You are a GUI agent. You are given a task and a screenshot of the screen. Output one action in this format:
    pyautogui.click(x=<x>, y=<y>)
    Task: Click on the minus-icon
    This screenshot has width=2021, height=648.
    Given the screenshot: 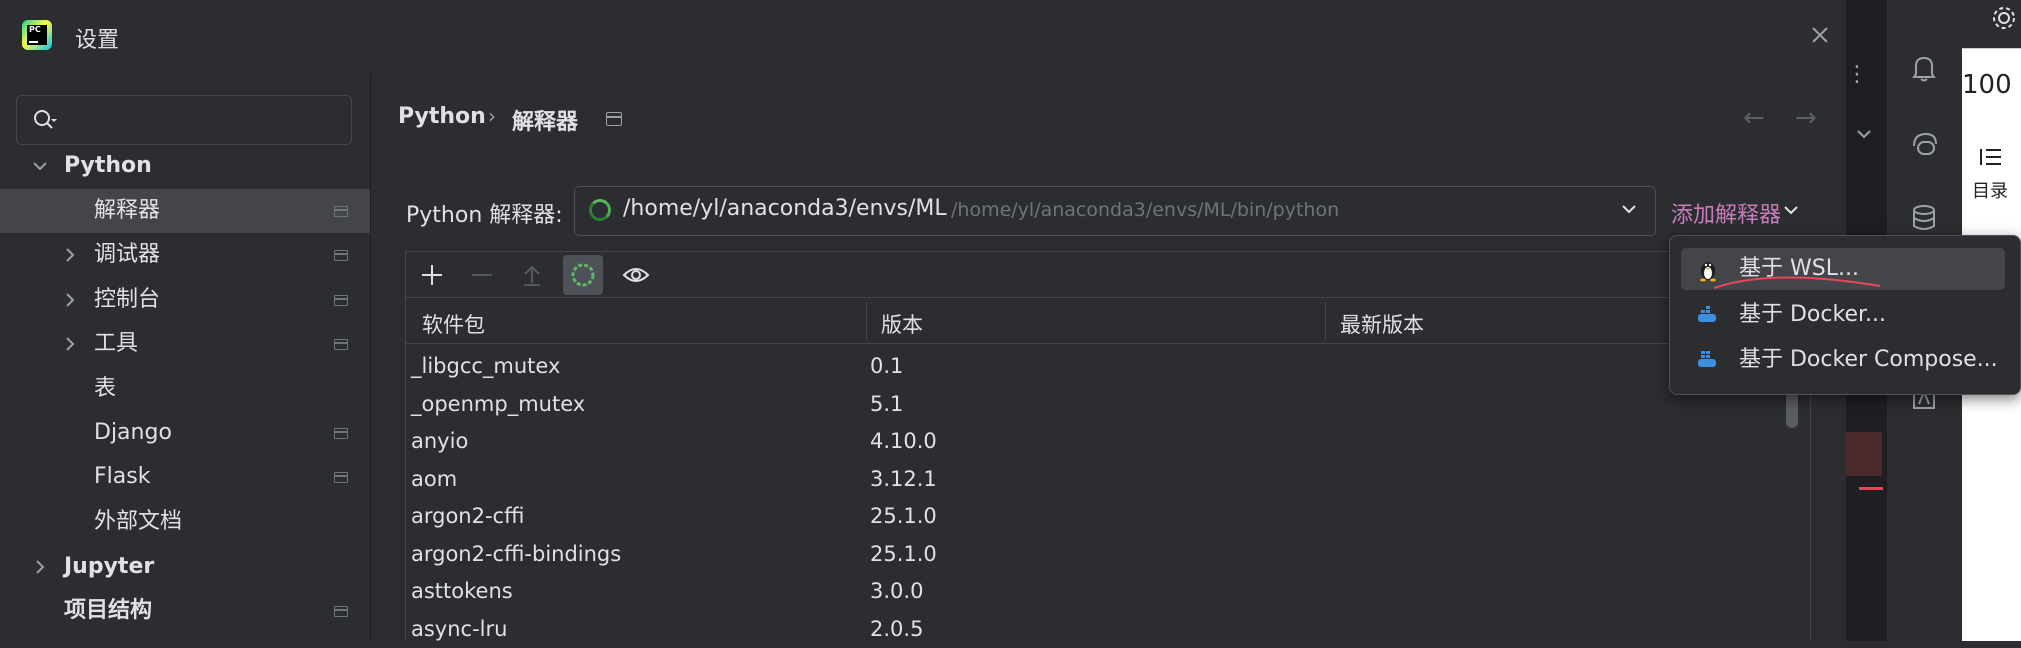 What is the action you would take?
    pyautogui.click(x=482, y=275)
    